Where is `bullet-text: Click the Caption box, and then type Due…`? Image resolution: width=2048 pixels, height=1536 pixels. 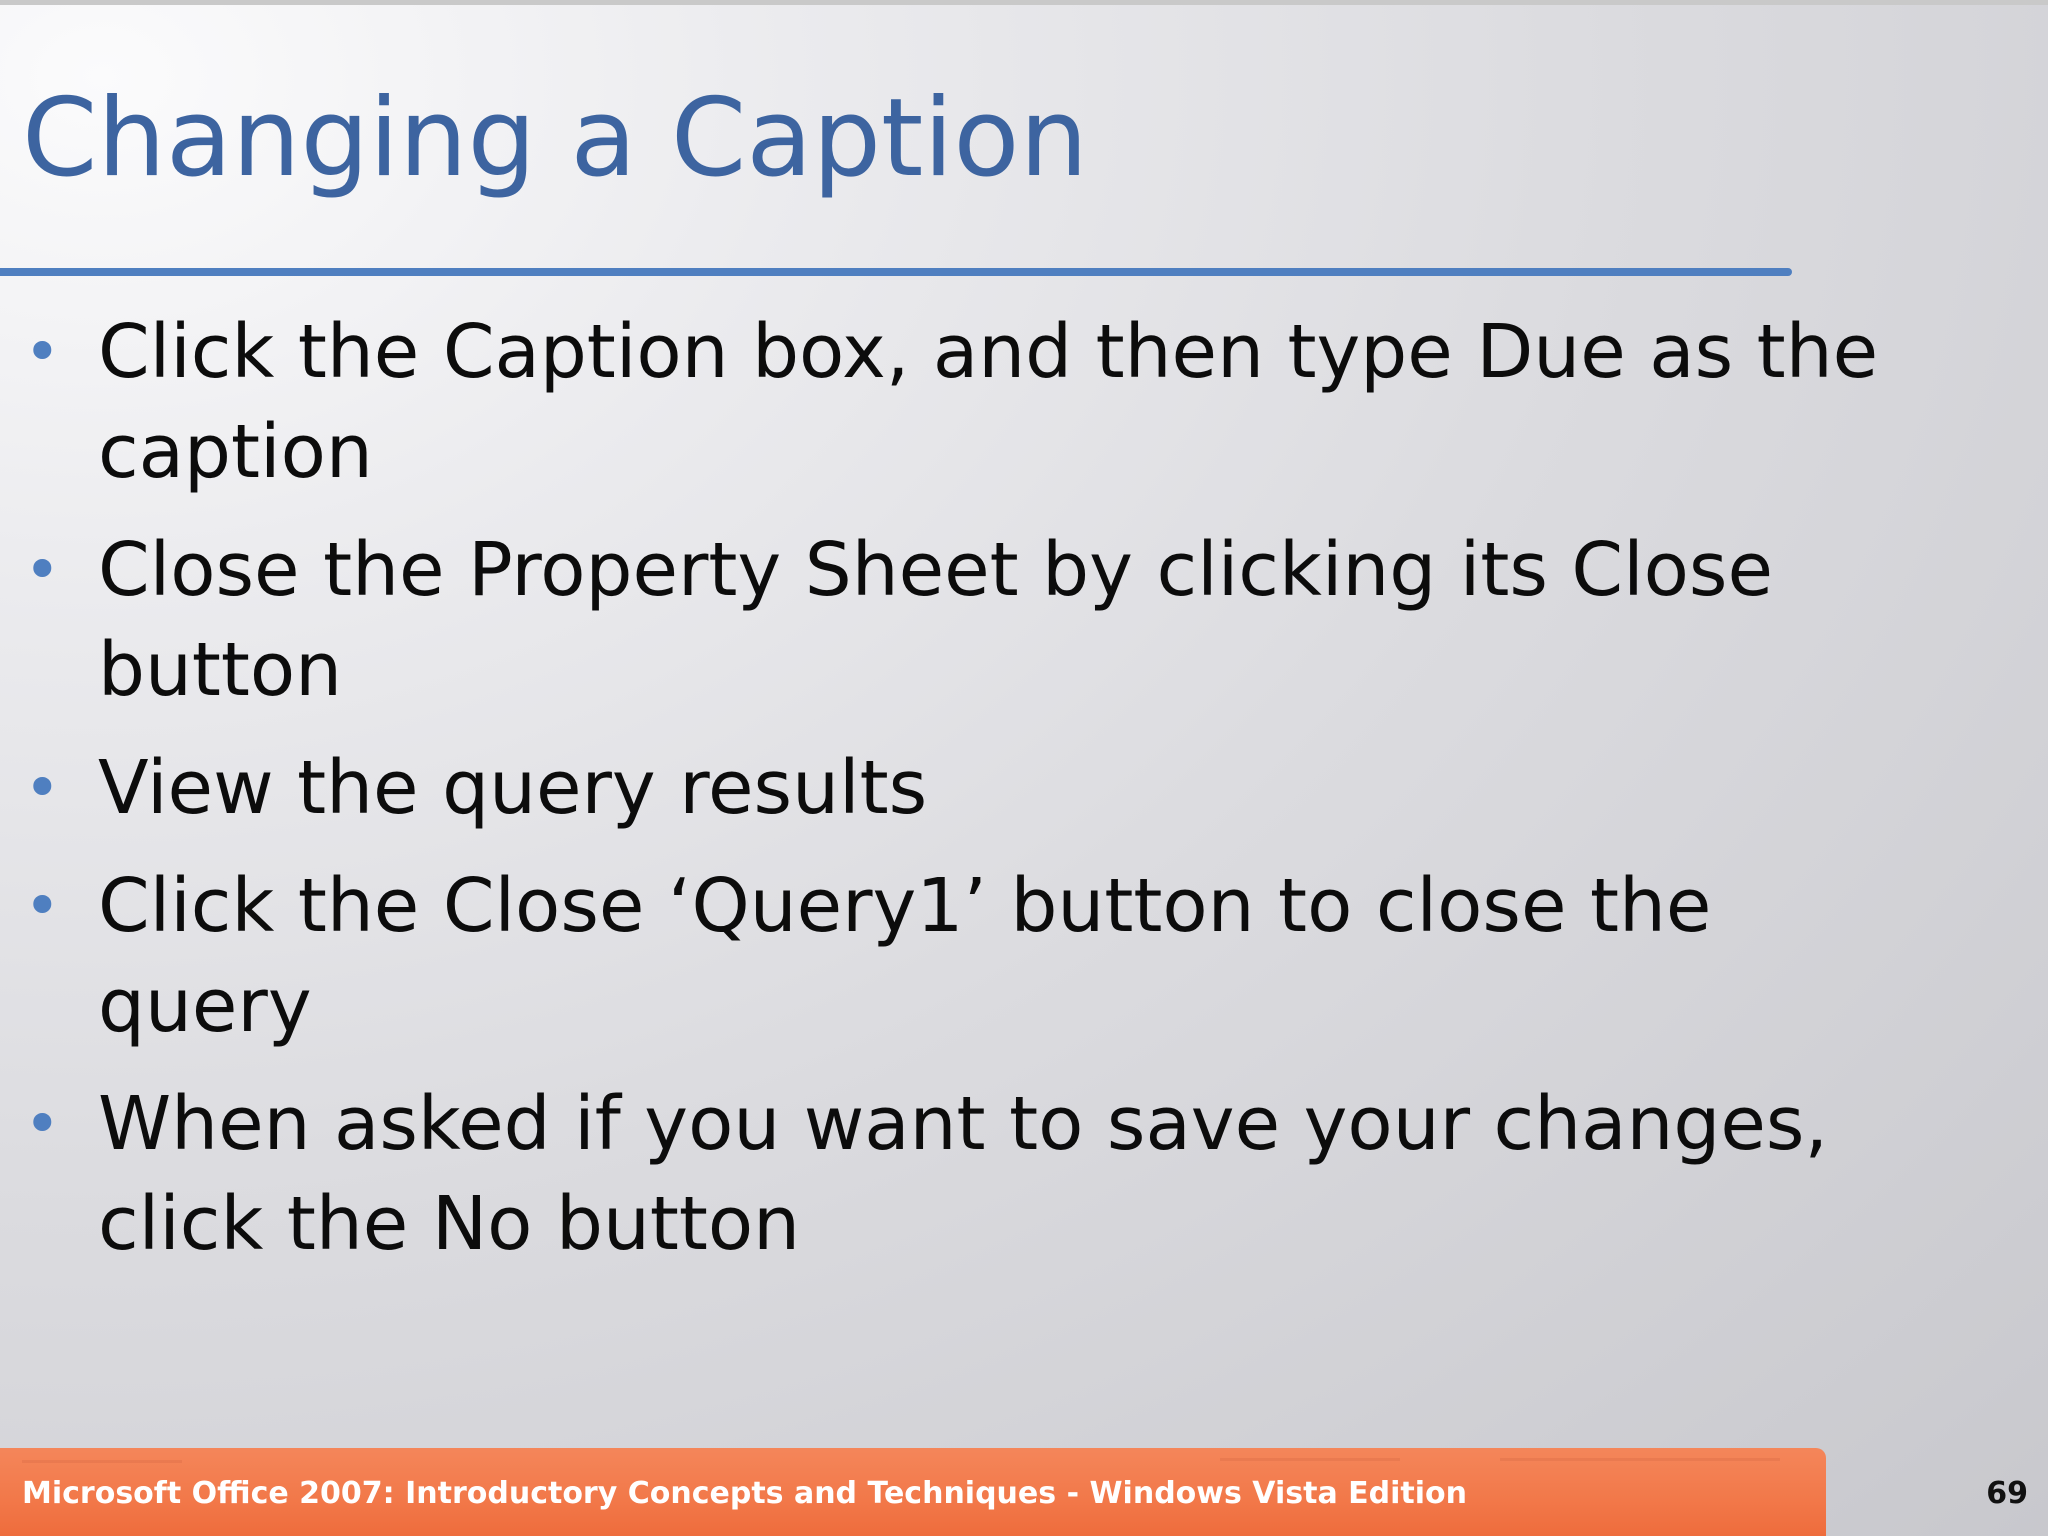 bullet-text: Click the Caption box, and then type Due… is located at coordinates (988, 402).